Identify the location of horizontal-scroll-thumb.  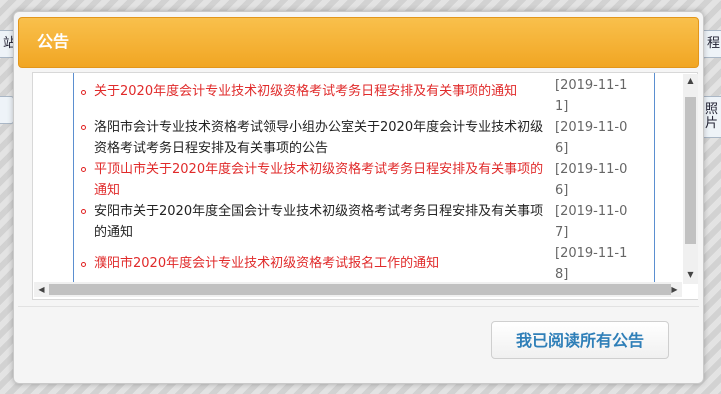
(360, 289).